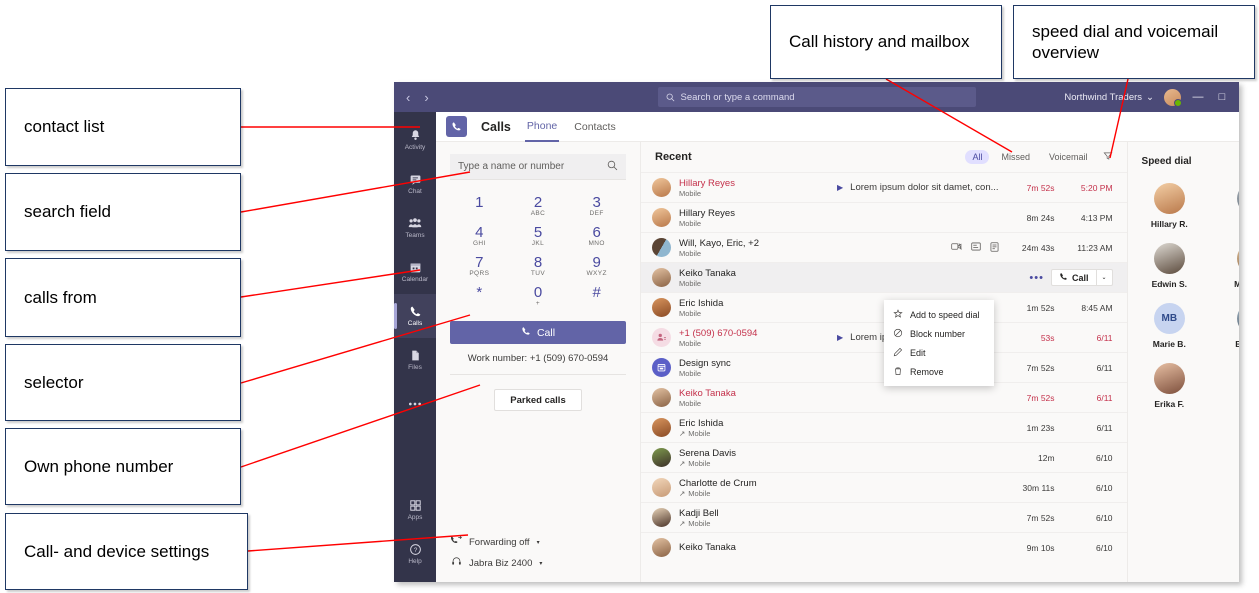  I want to click on dial-key-4: 4 GHI, so click(479, 235).